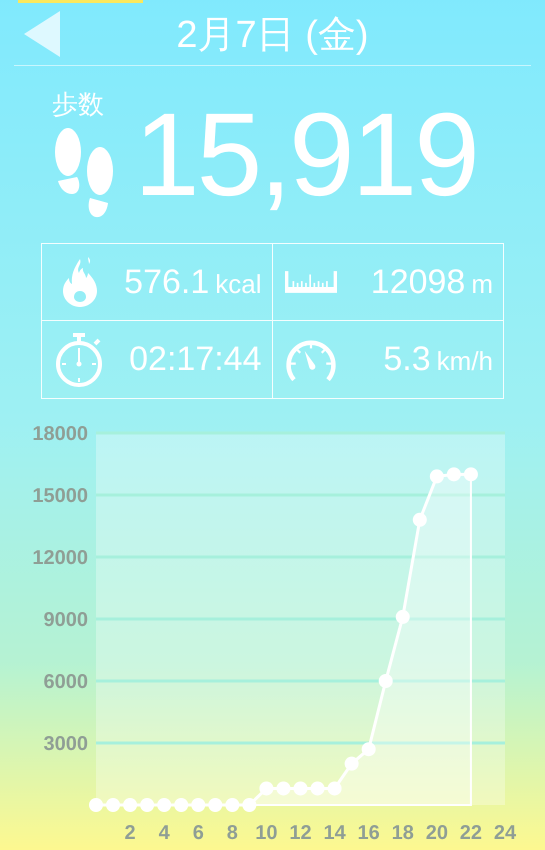 This screenshot has height=850, width=545. I want to click on axis-label: 6, so click(198, 833).